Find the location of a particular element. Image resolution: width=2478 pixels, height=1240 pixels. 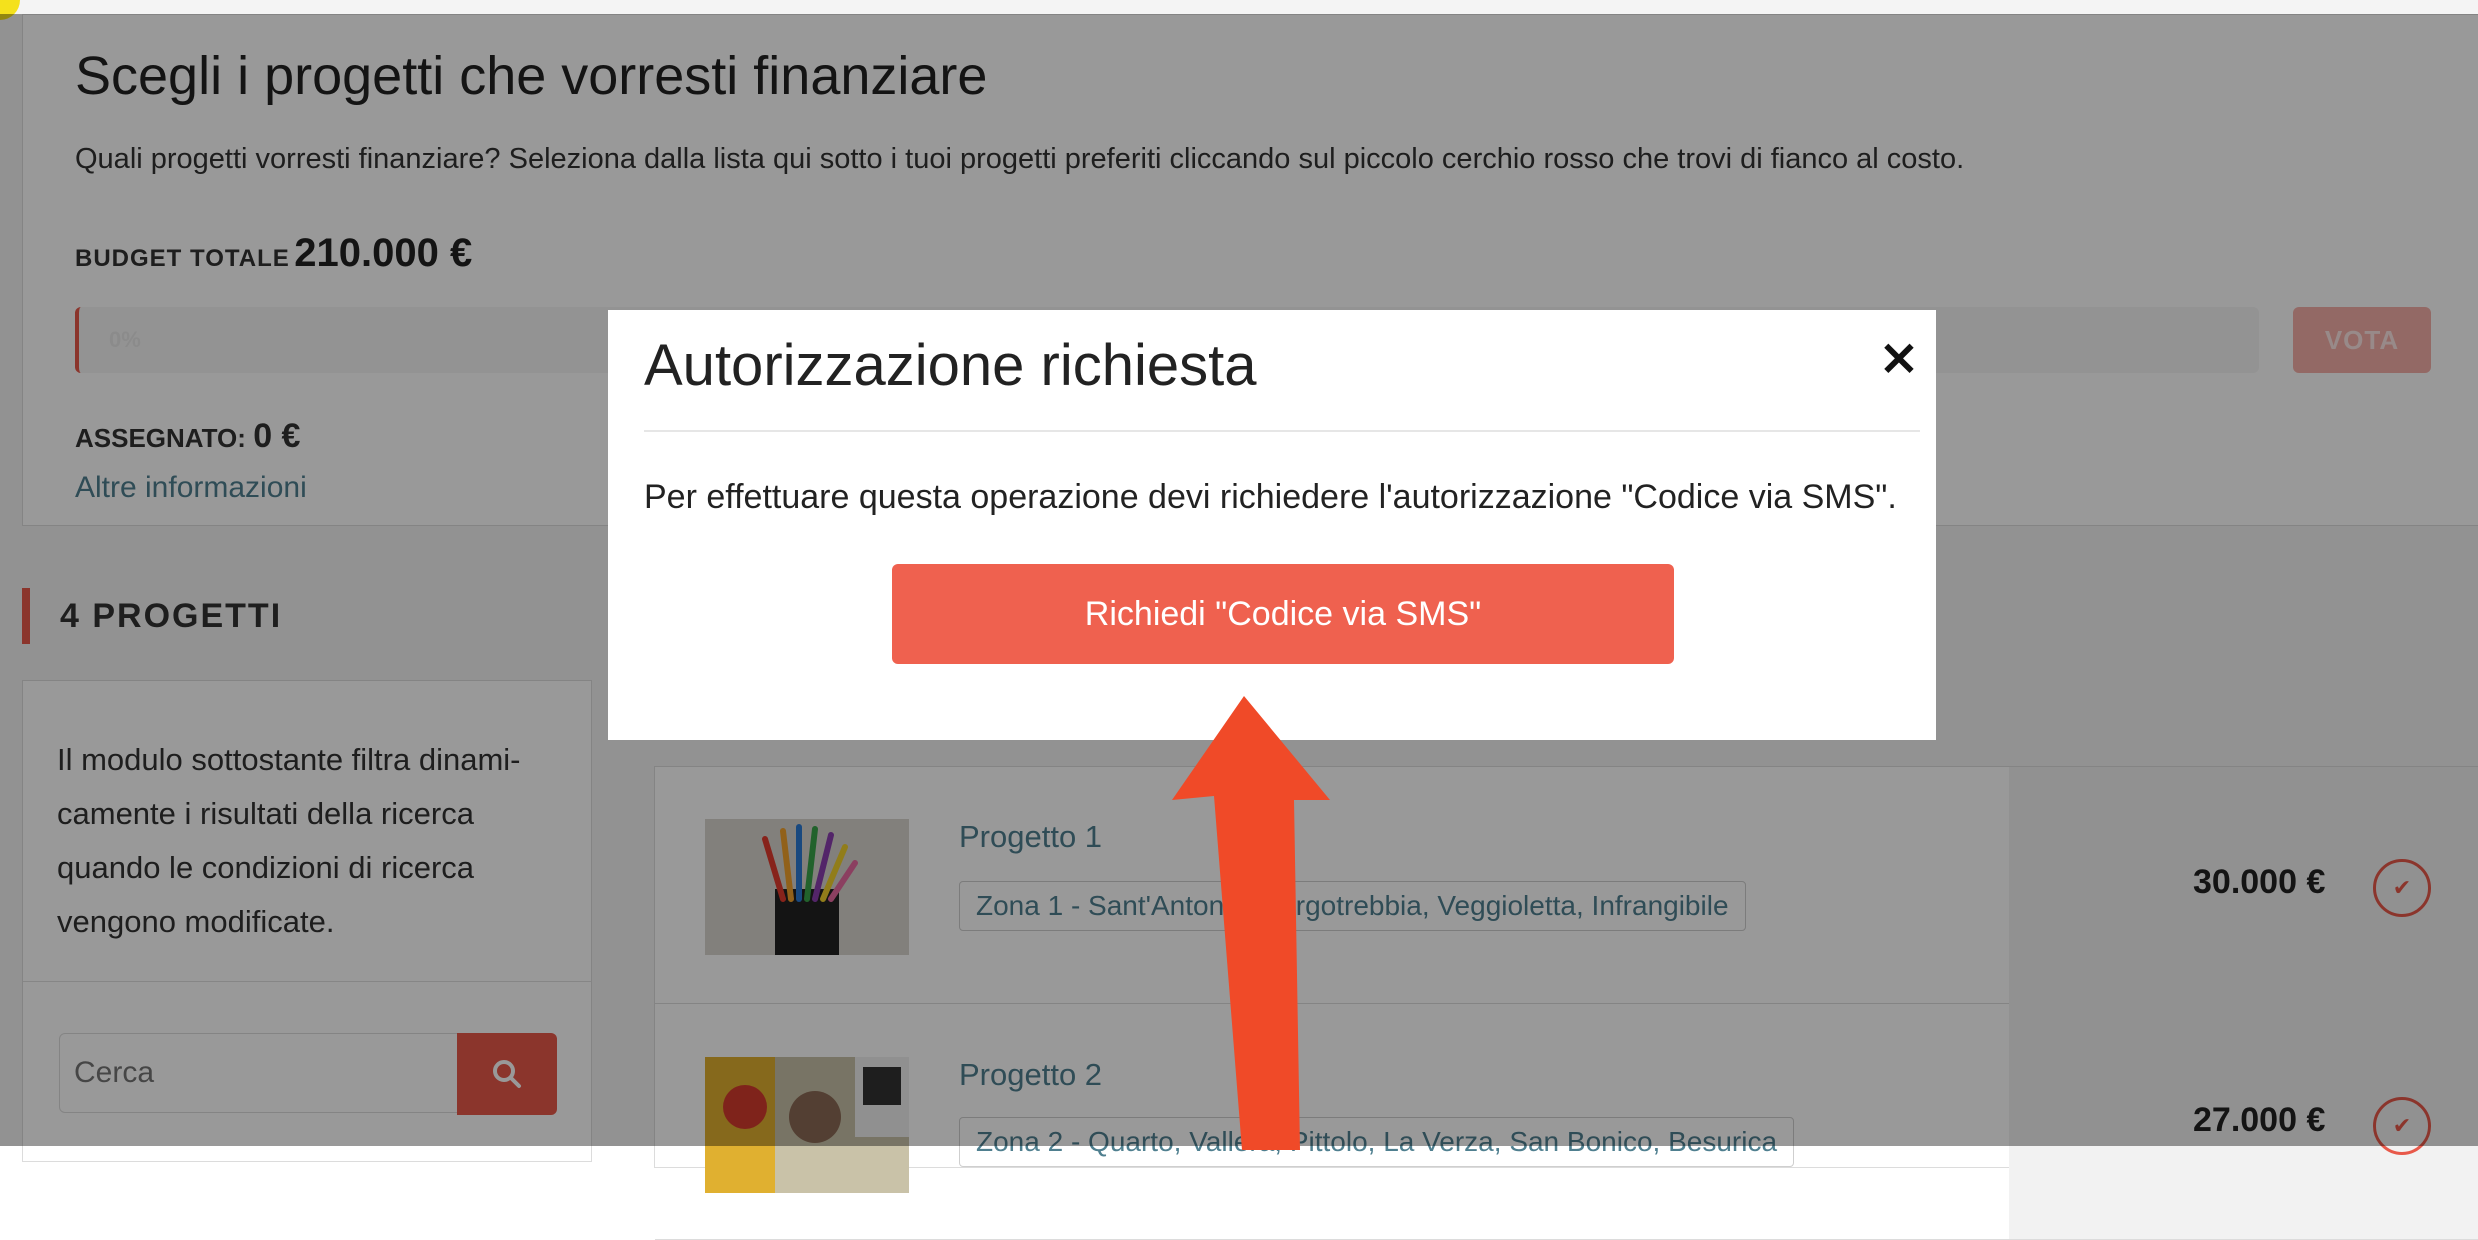

divider is located at coordinates (1282, 431).